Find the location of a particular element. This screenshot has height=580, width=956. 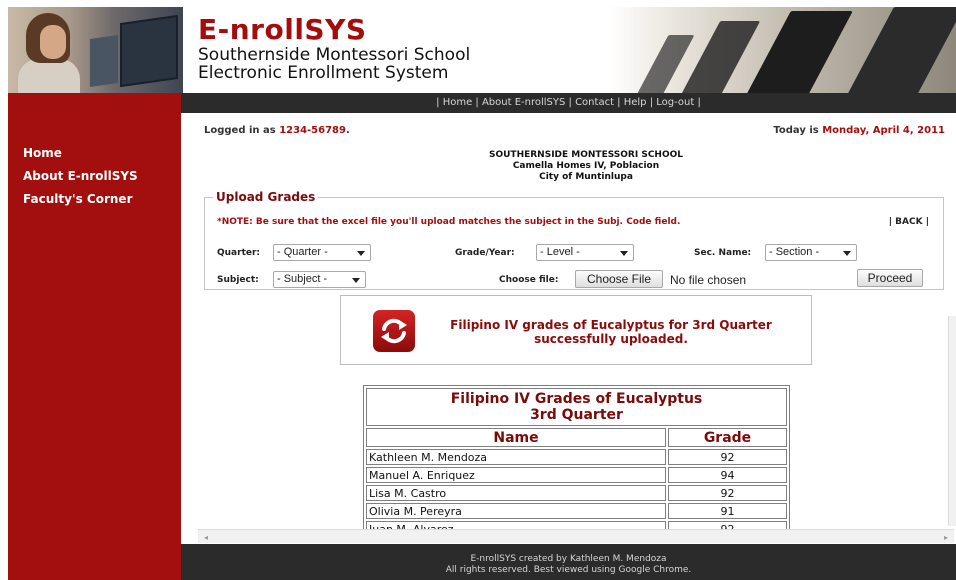

horizontal-scrollbar: ◂ ▸ is located at coordinates (576, 536).